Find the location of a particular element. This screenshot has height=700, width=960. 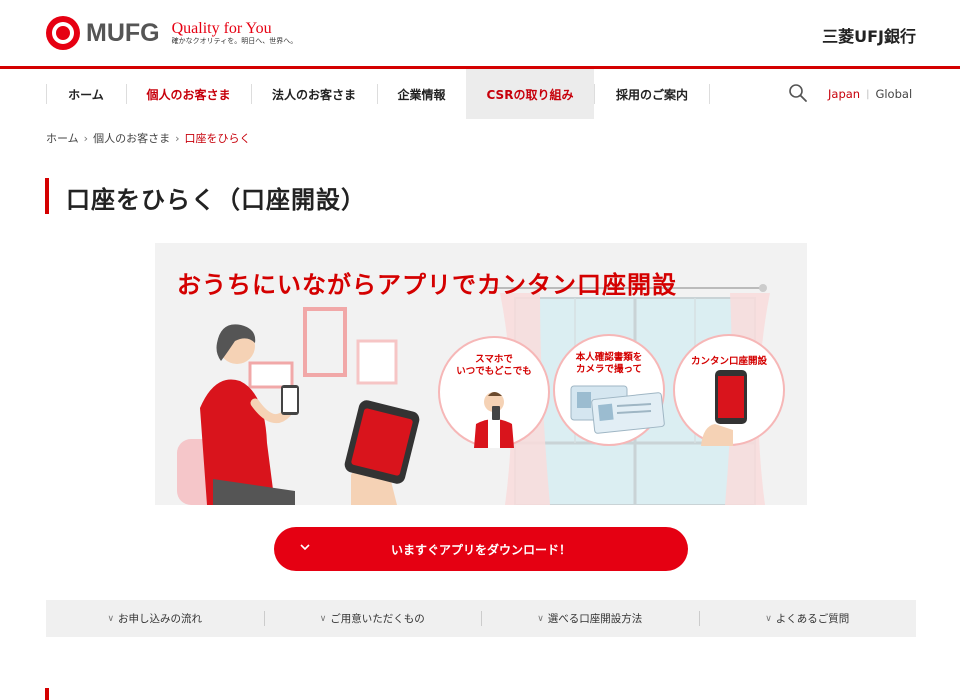

download-app-button: いますぐアプリをダウンロード！ is located at coordinates (481, 549).